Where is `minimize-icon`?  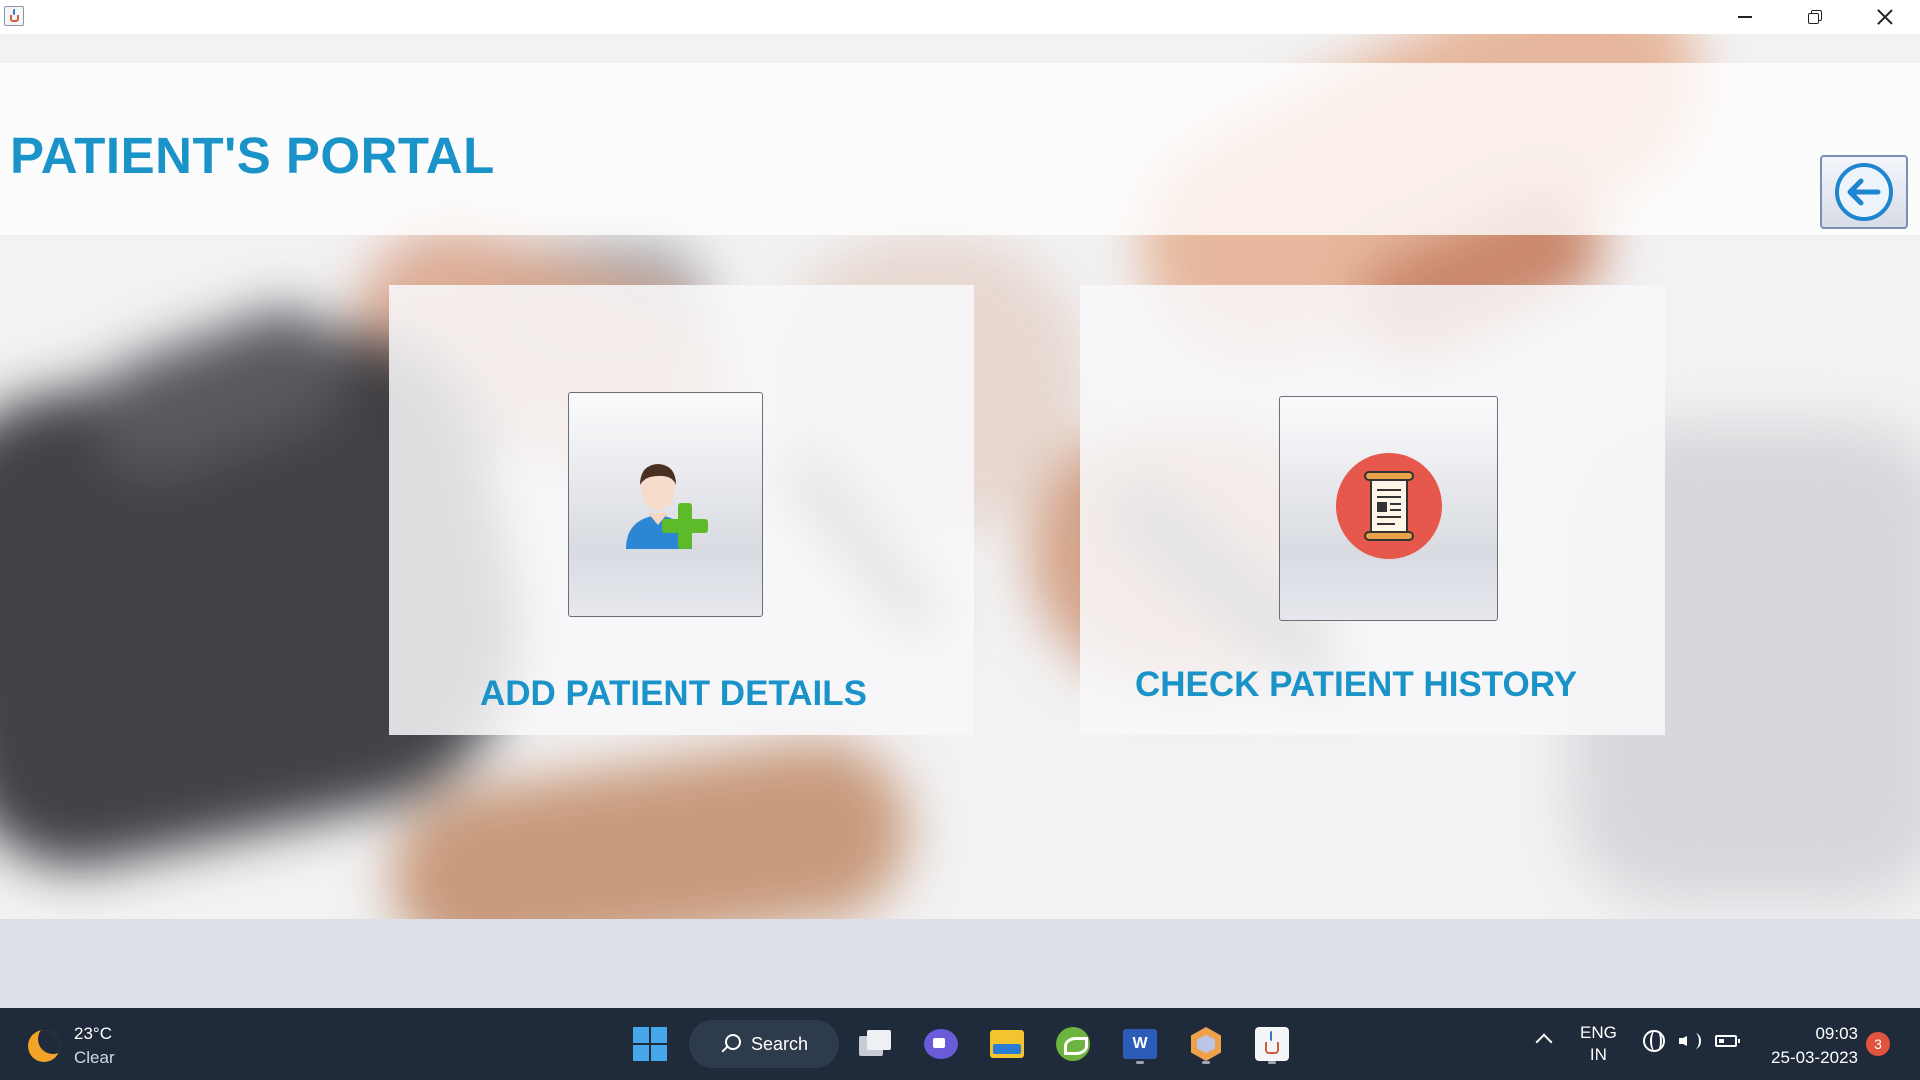
minimize-icon is located at coordinates (1745, 17).